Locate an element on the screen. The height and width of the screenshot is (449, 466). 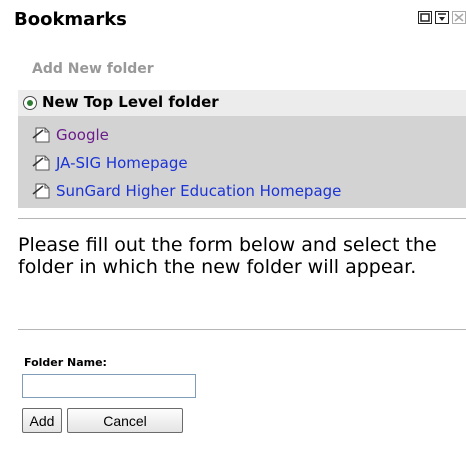
portlet-maximize-icon is located at coordinates (442, 17).